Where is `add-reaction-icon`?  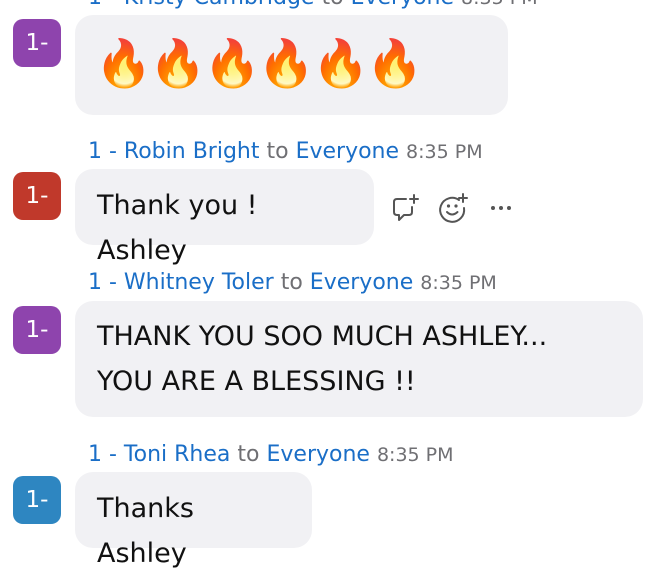
add-reaction-icon is located at coordinates (453, 208).